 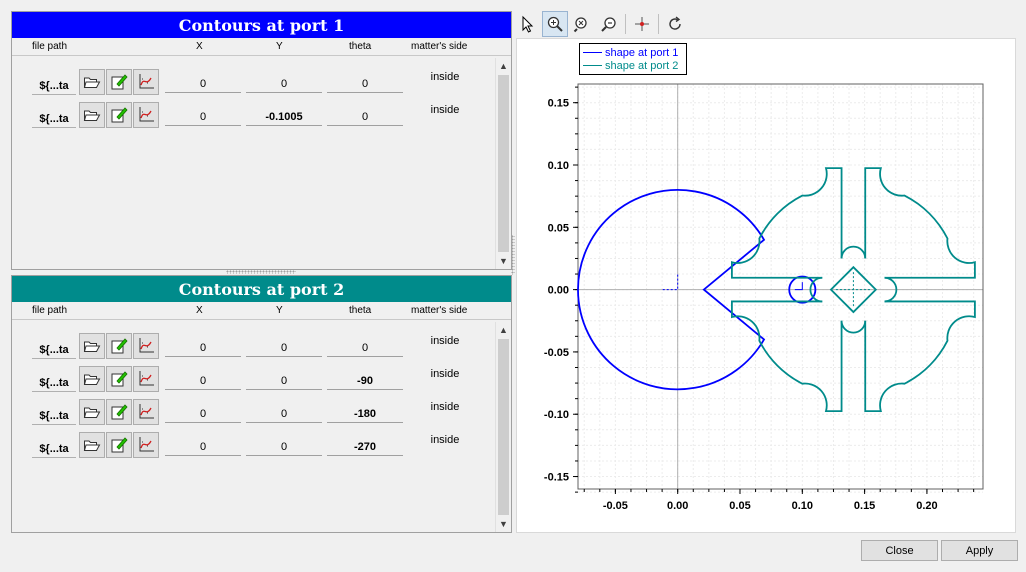 I want to click on theta-field: -90, so click(x=365, y=381).